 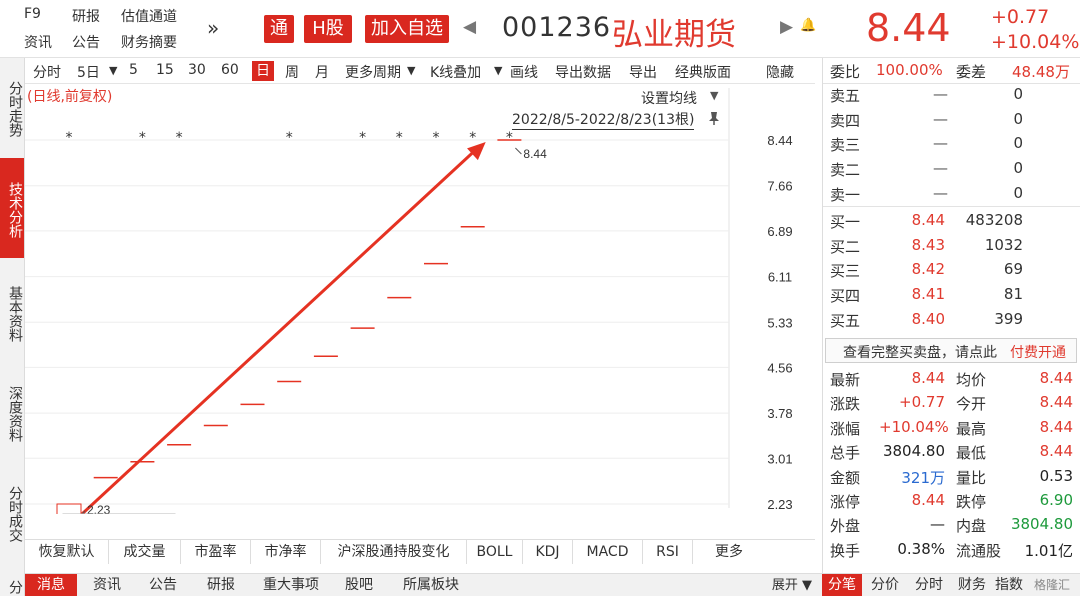 I want to click on buy-level-price: 8.44, so click(x=928, y=220).